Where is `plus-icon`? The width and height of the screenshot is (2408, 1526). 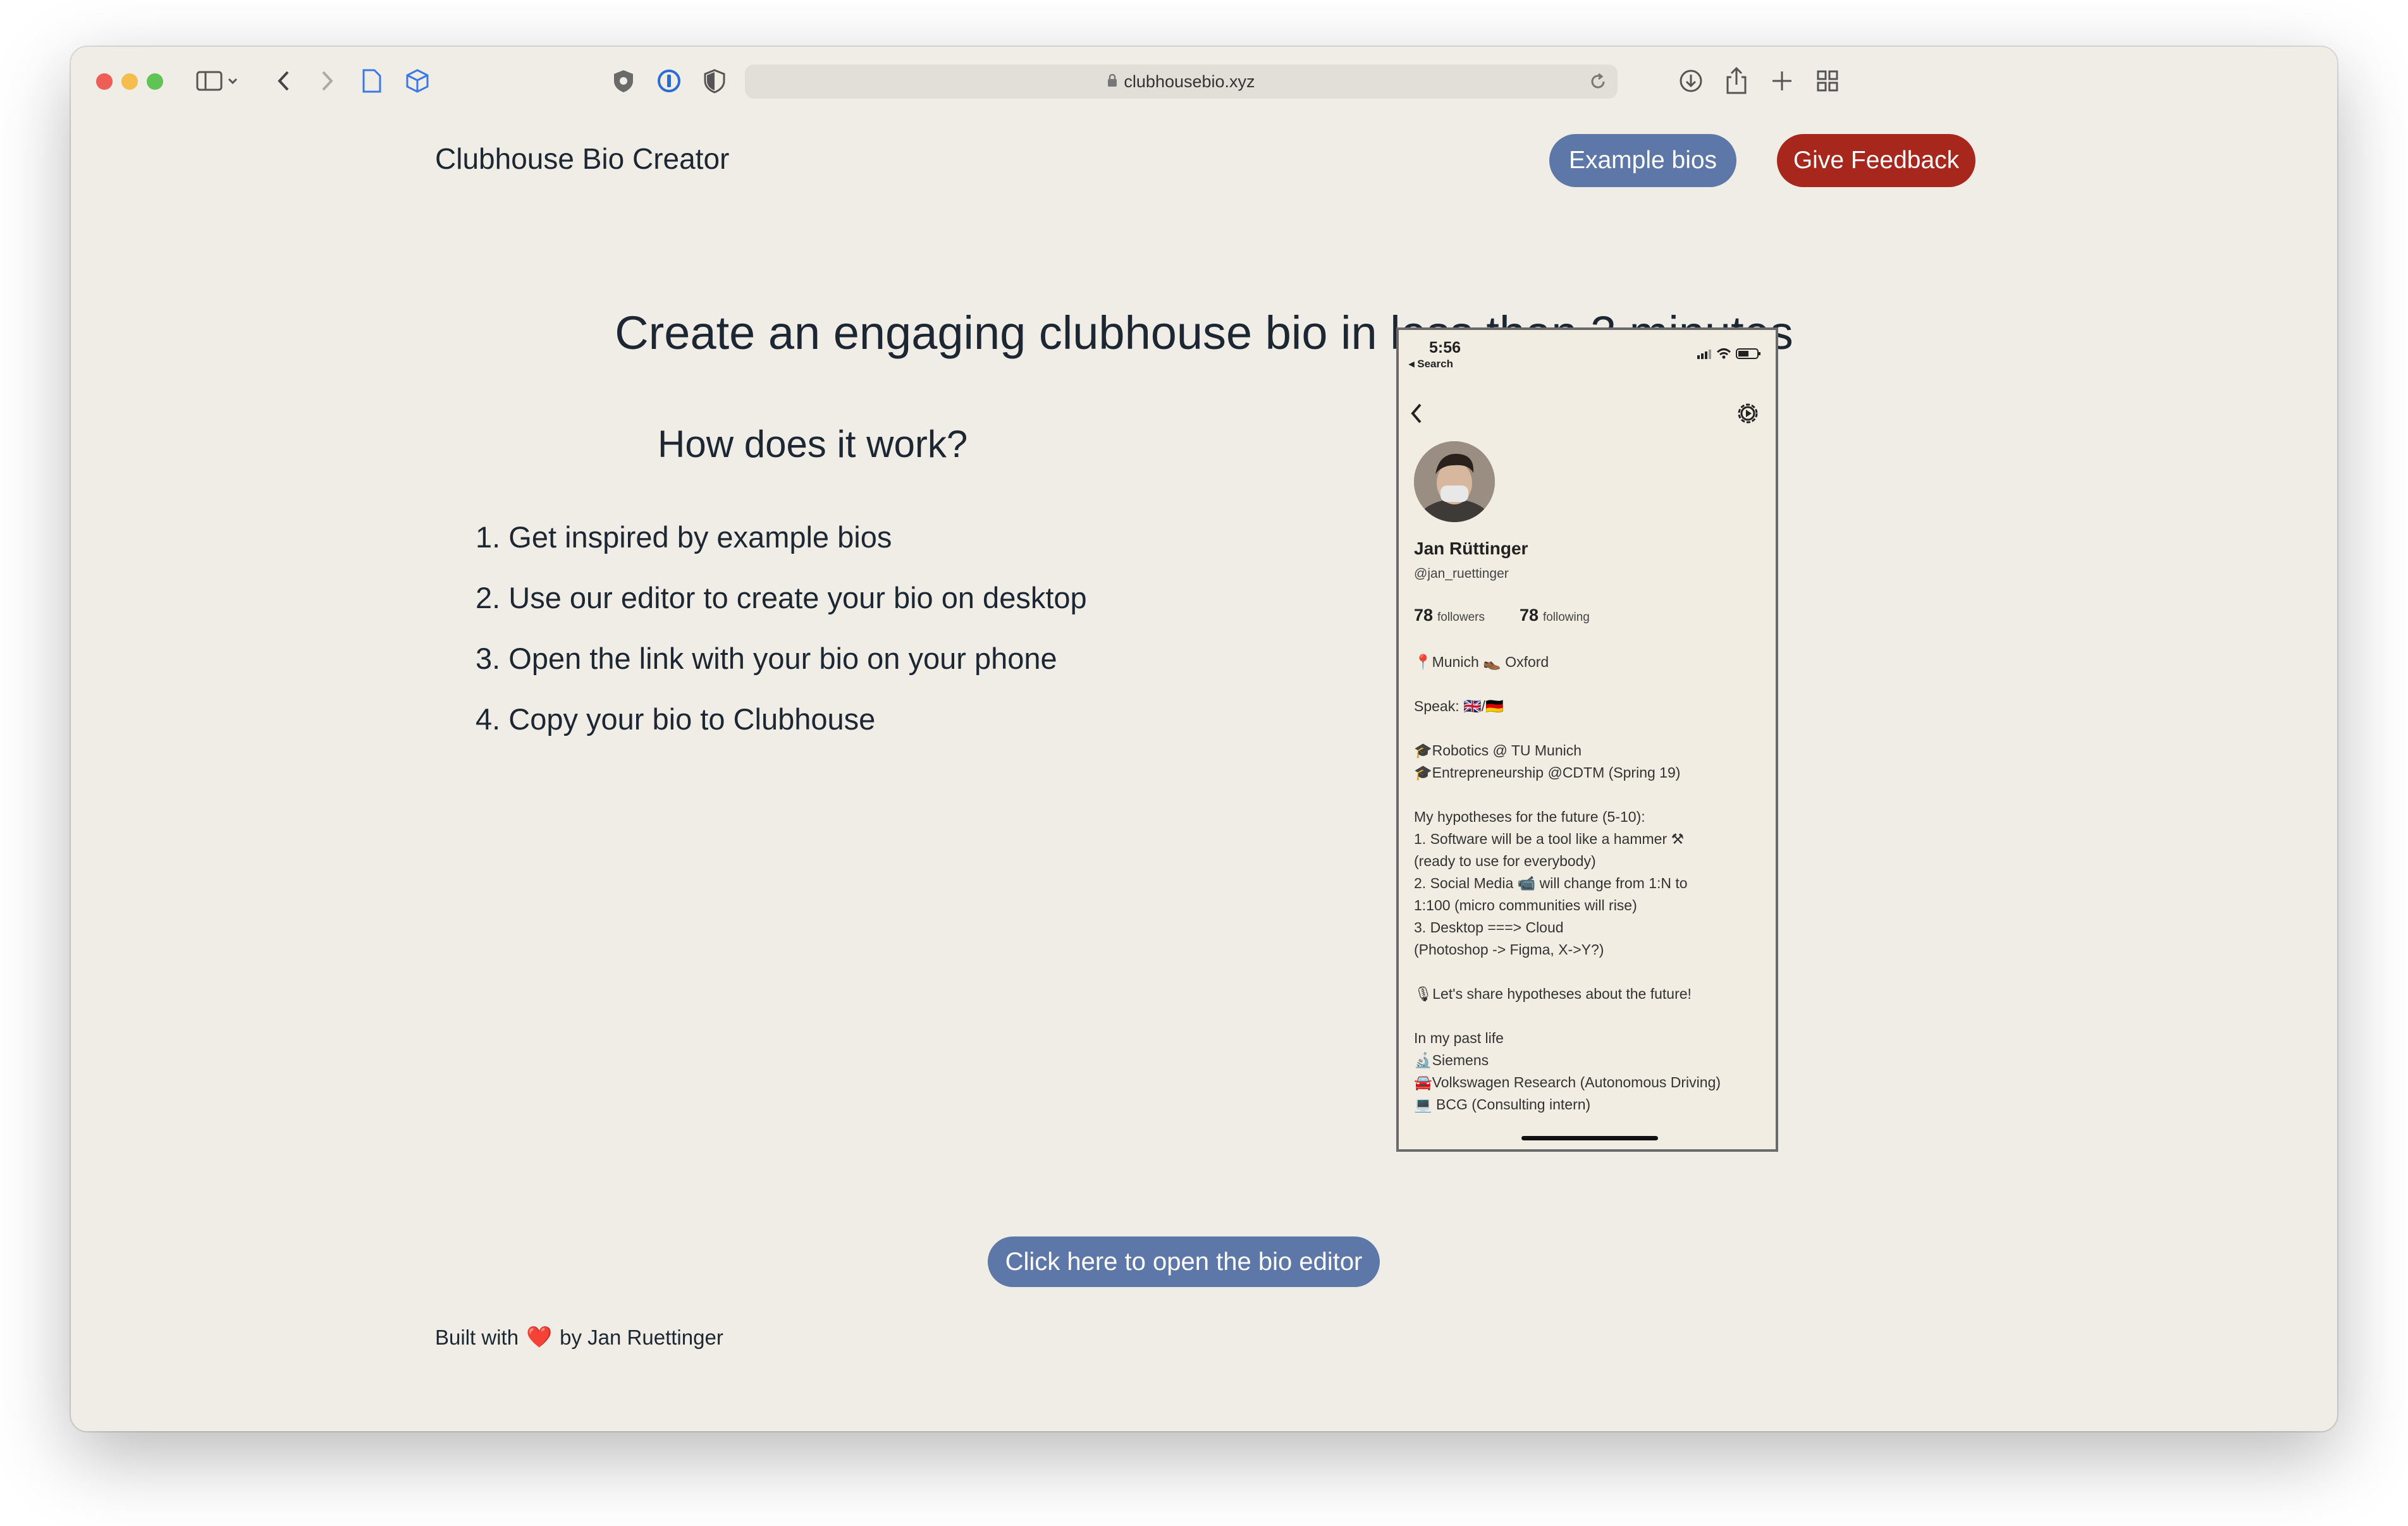
plus-icon is located at coordinates (1781, 80).